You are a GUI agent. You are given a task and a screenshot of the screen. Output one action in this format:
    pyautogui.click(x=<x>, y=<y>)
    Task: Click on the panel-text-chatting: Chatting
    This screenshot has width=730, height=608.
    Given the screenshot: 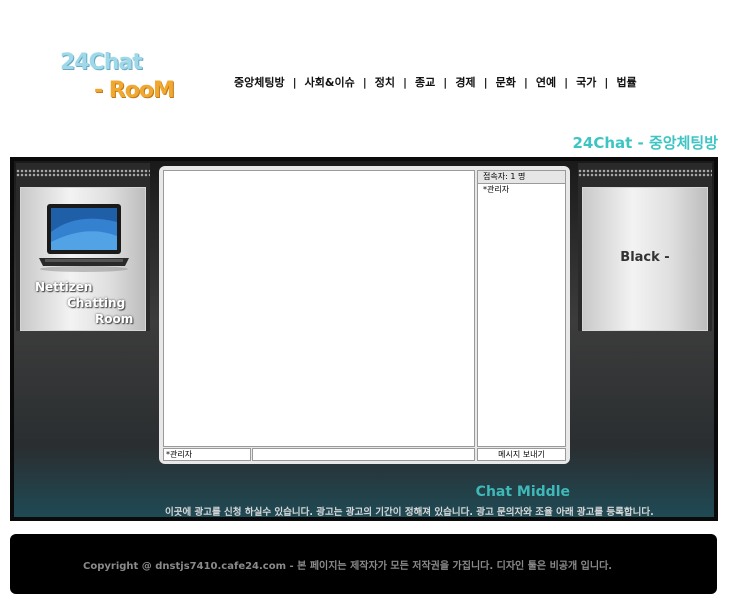 What is the action you would take?
    pyautogui.click(x=96, y=303)
    